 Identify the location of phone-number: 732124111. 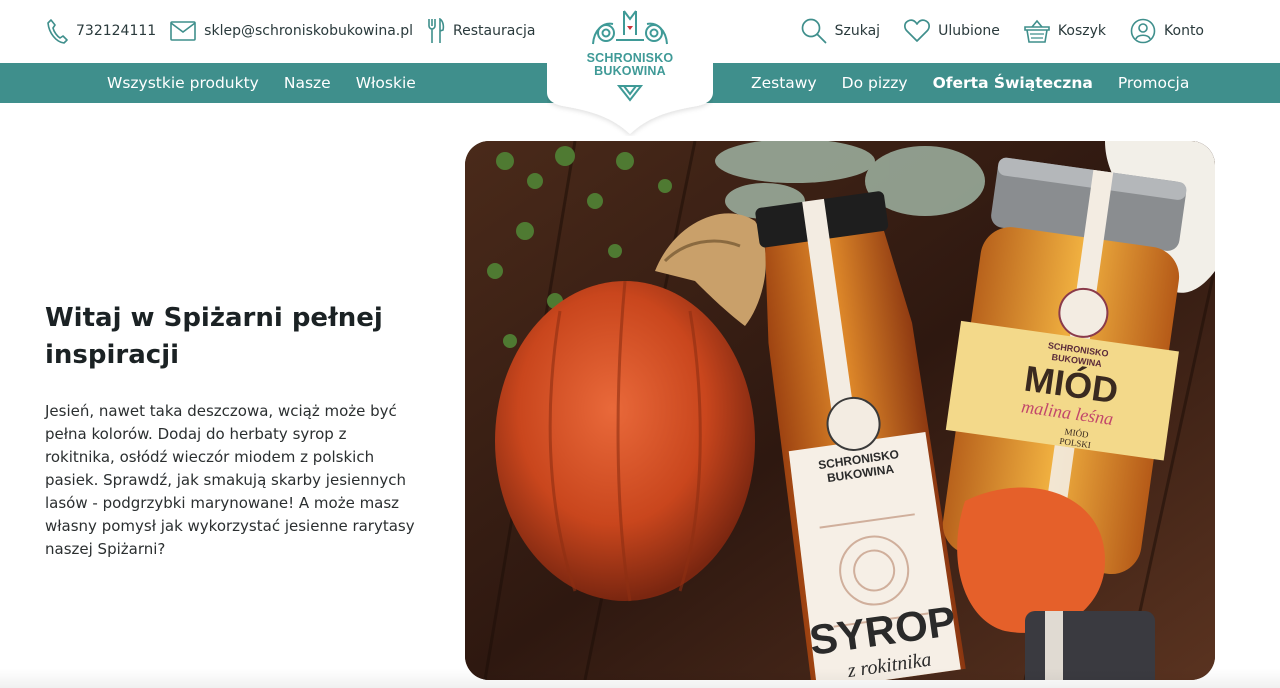
(116, 31).